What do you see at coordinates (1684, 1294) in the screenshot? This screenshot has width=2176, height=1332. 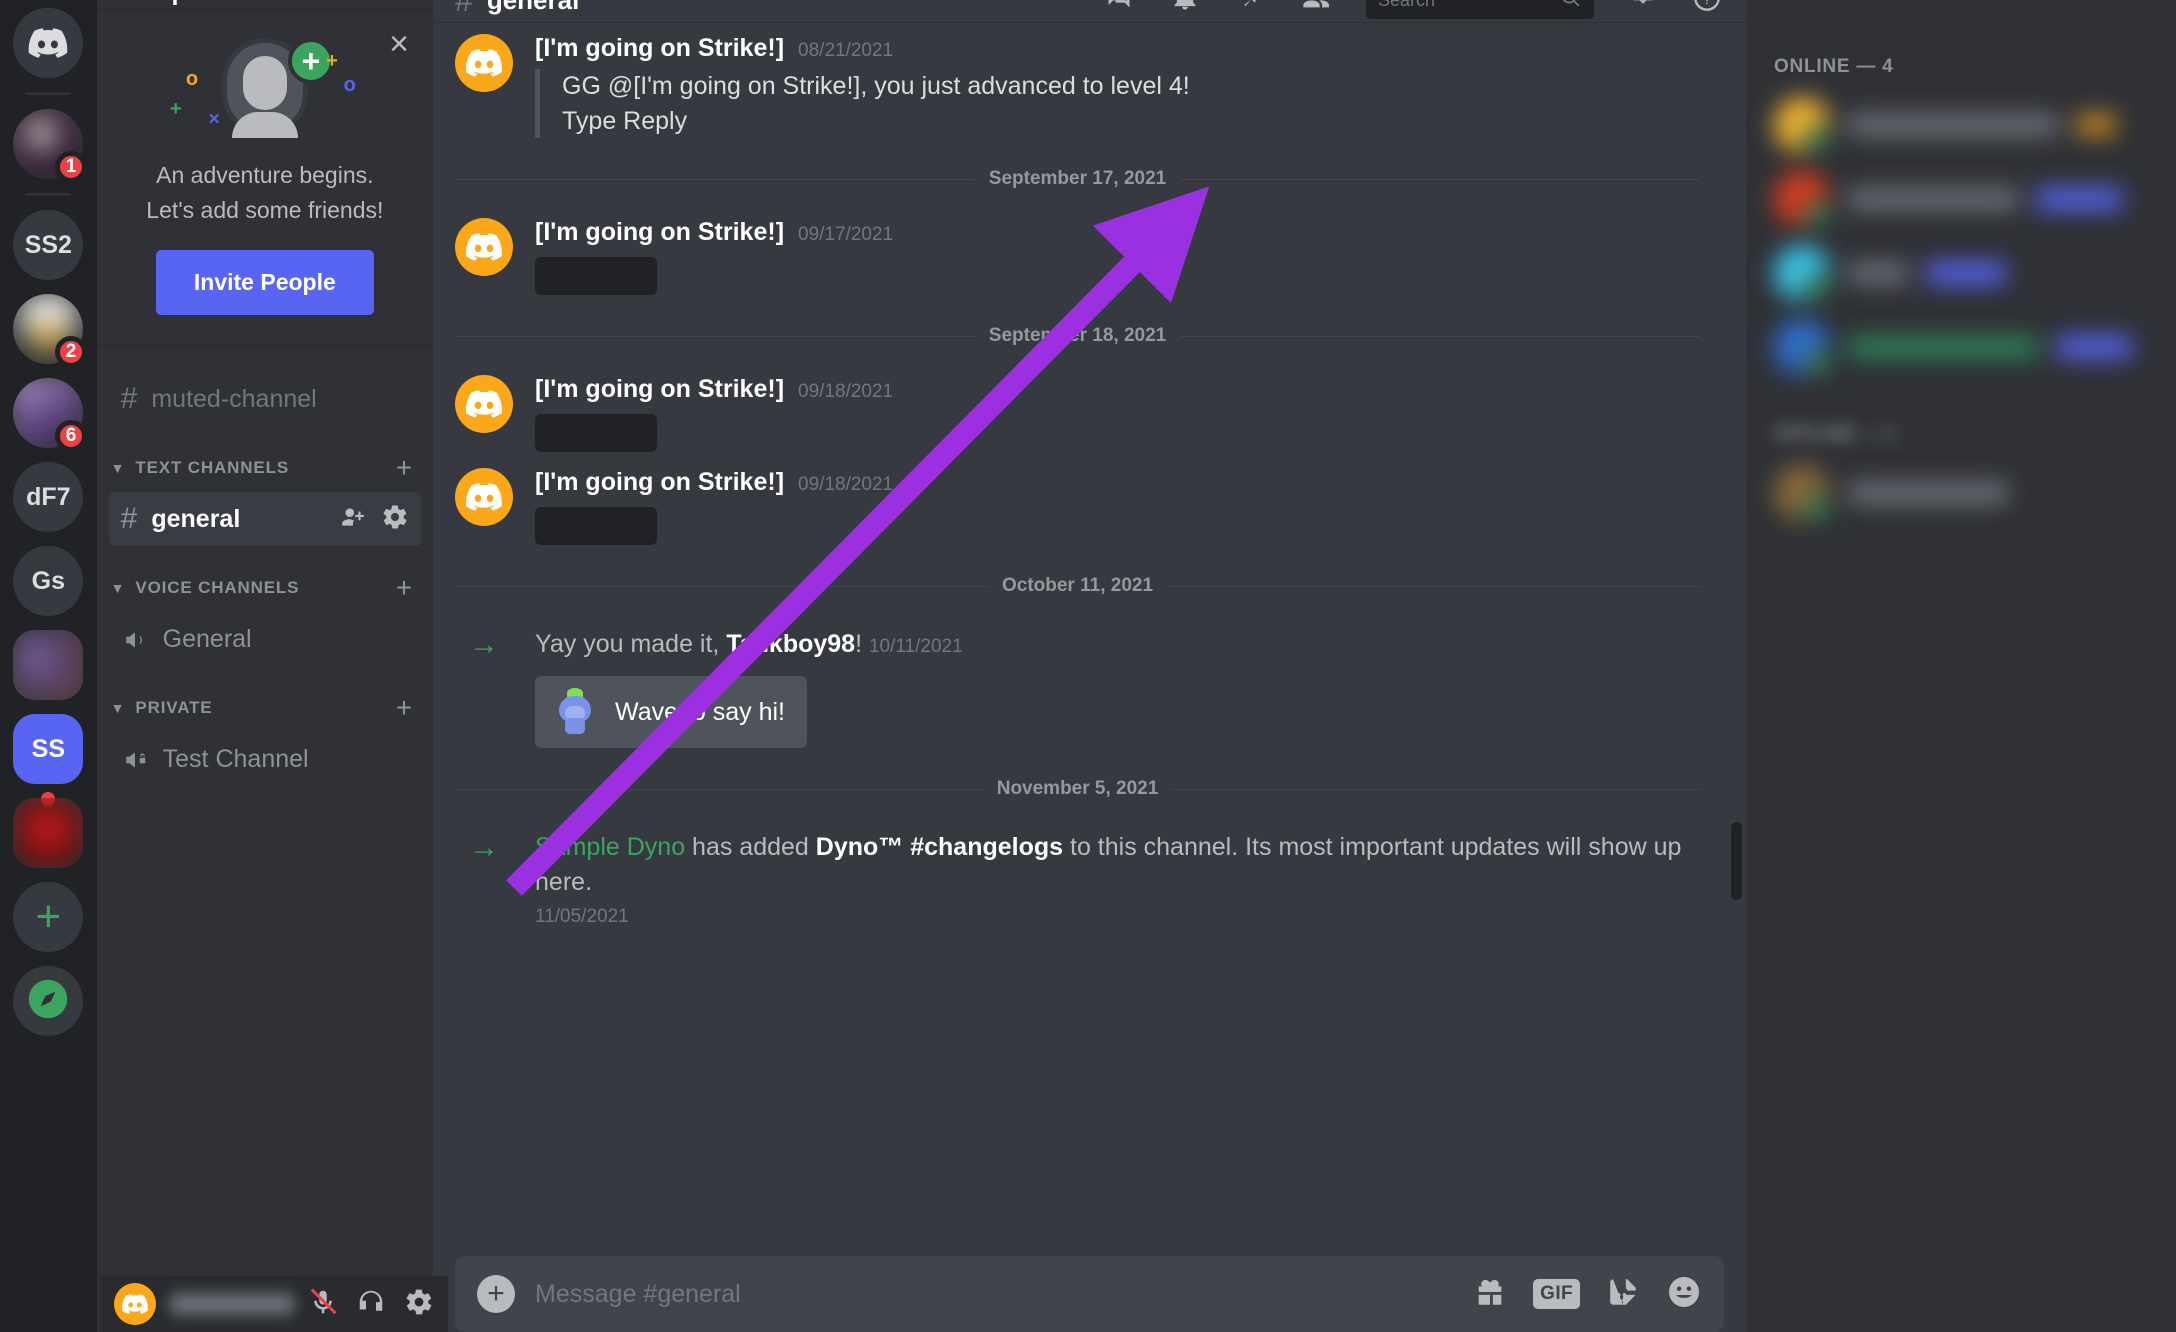 I see `emoji-icon` at bounding box center [1684, 1294].